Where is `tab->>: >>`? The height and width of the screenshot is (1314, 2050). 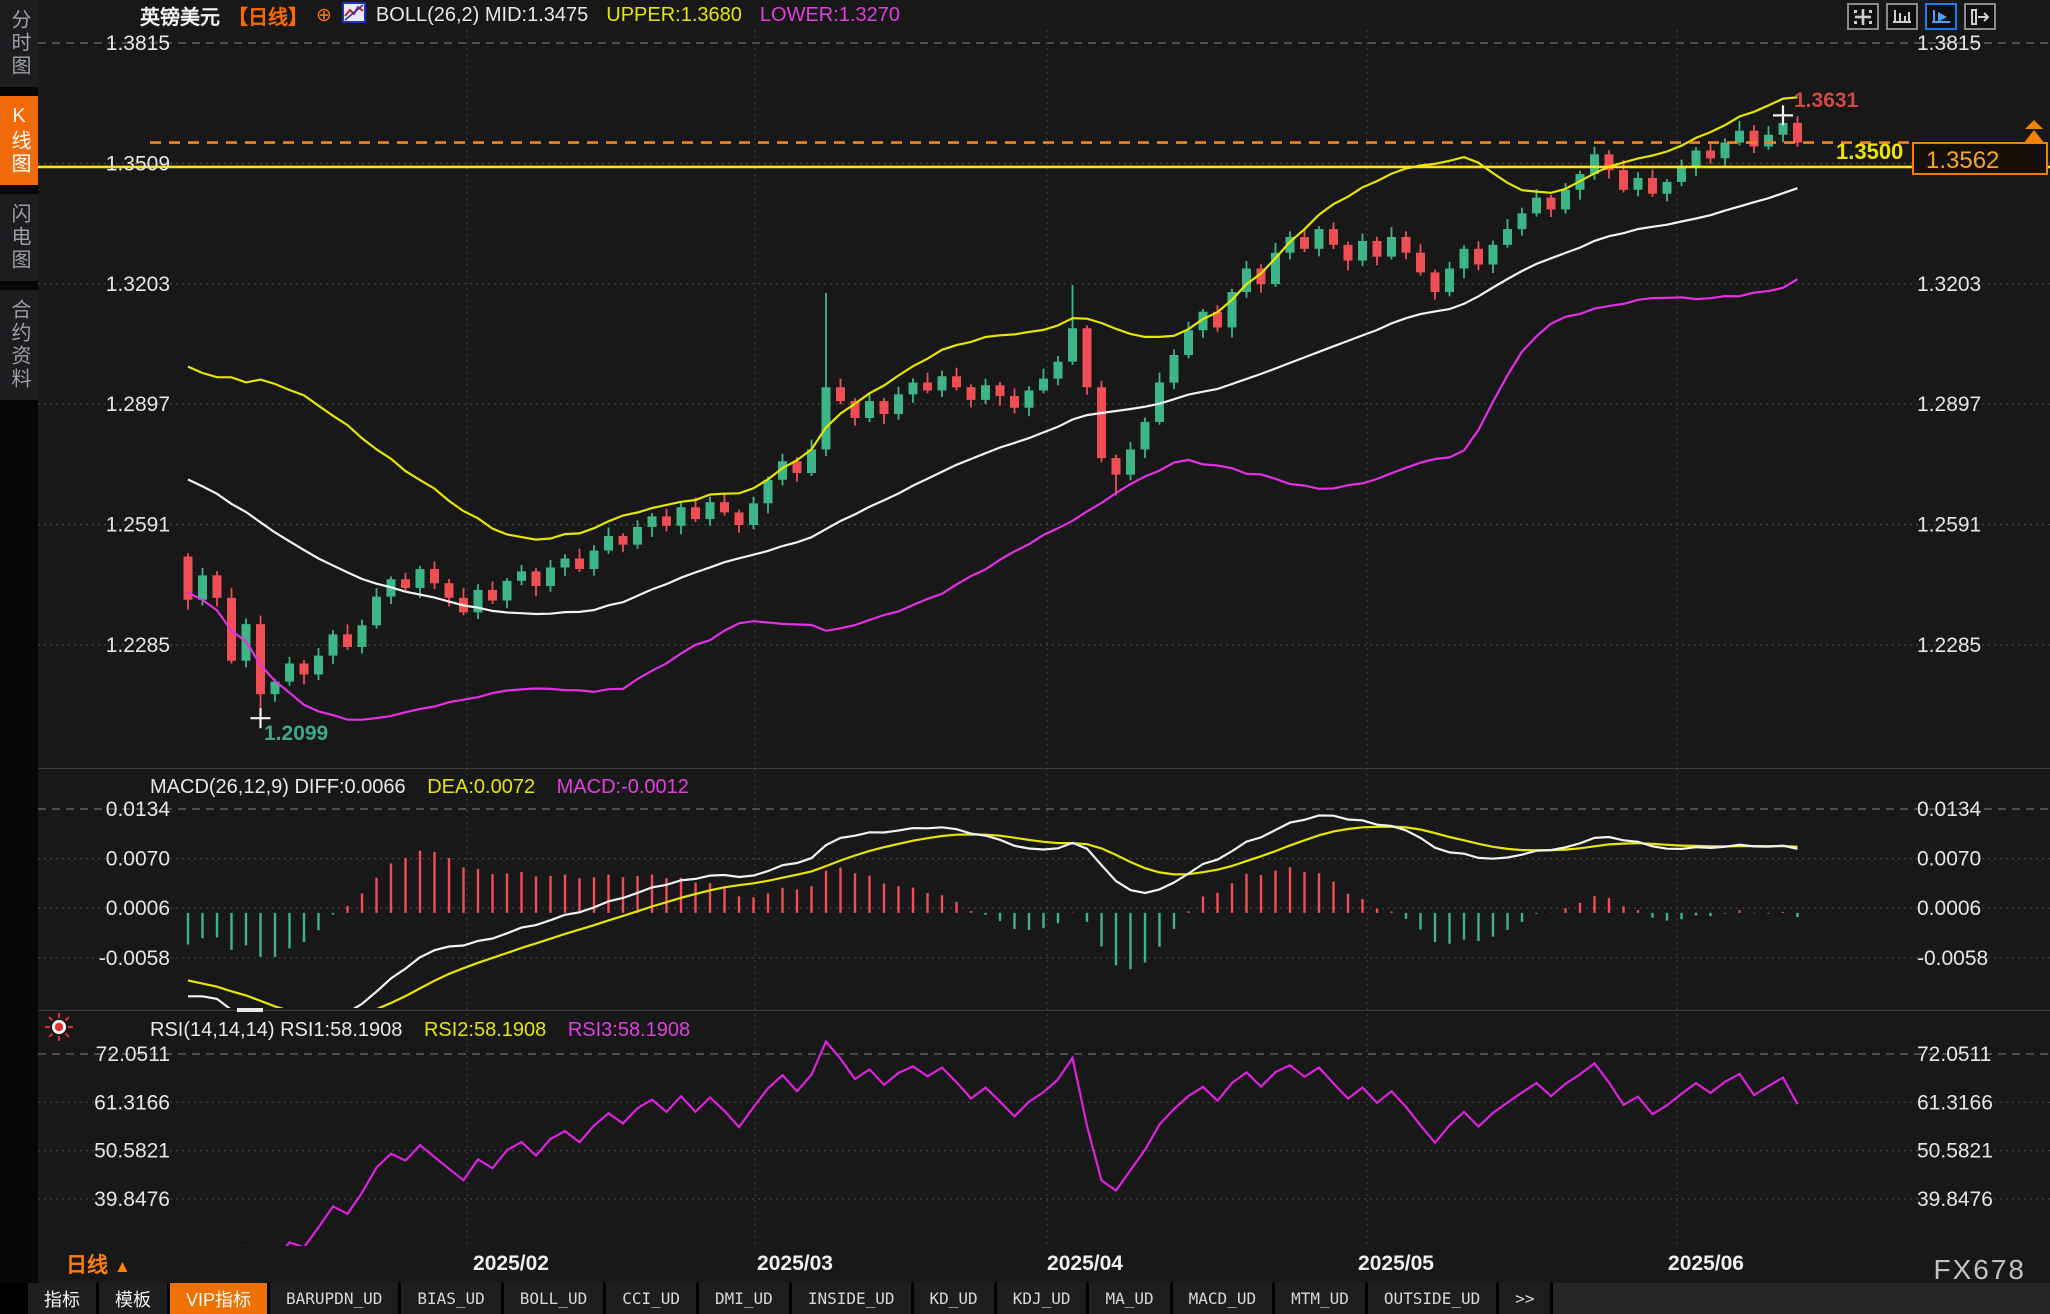 tab->>: >> is located at coordinates (1525, 1298).